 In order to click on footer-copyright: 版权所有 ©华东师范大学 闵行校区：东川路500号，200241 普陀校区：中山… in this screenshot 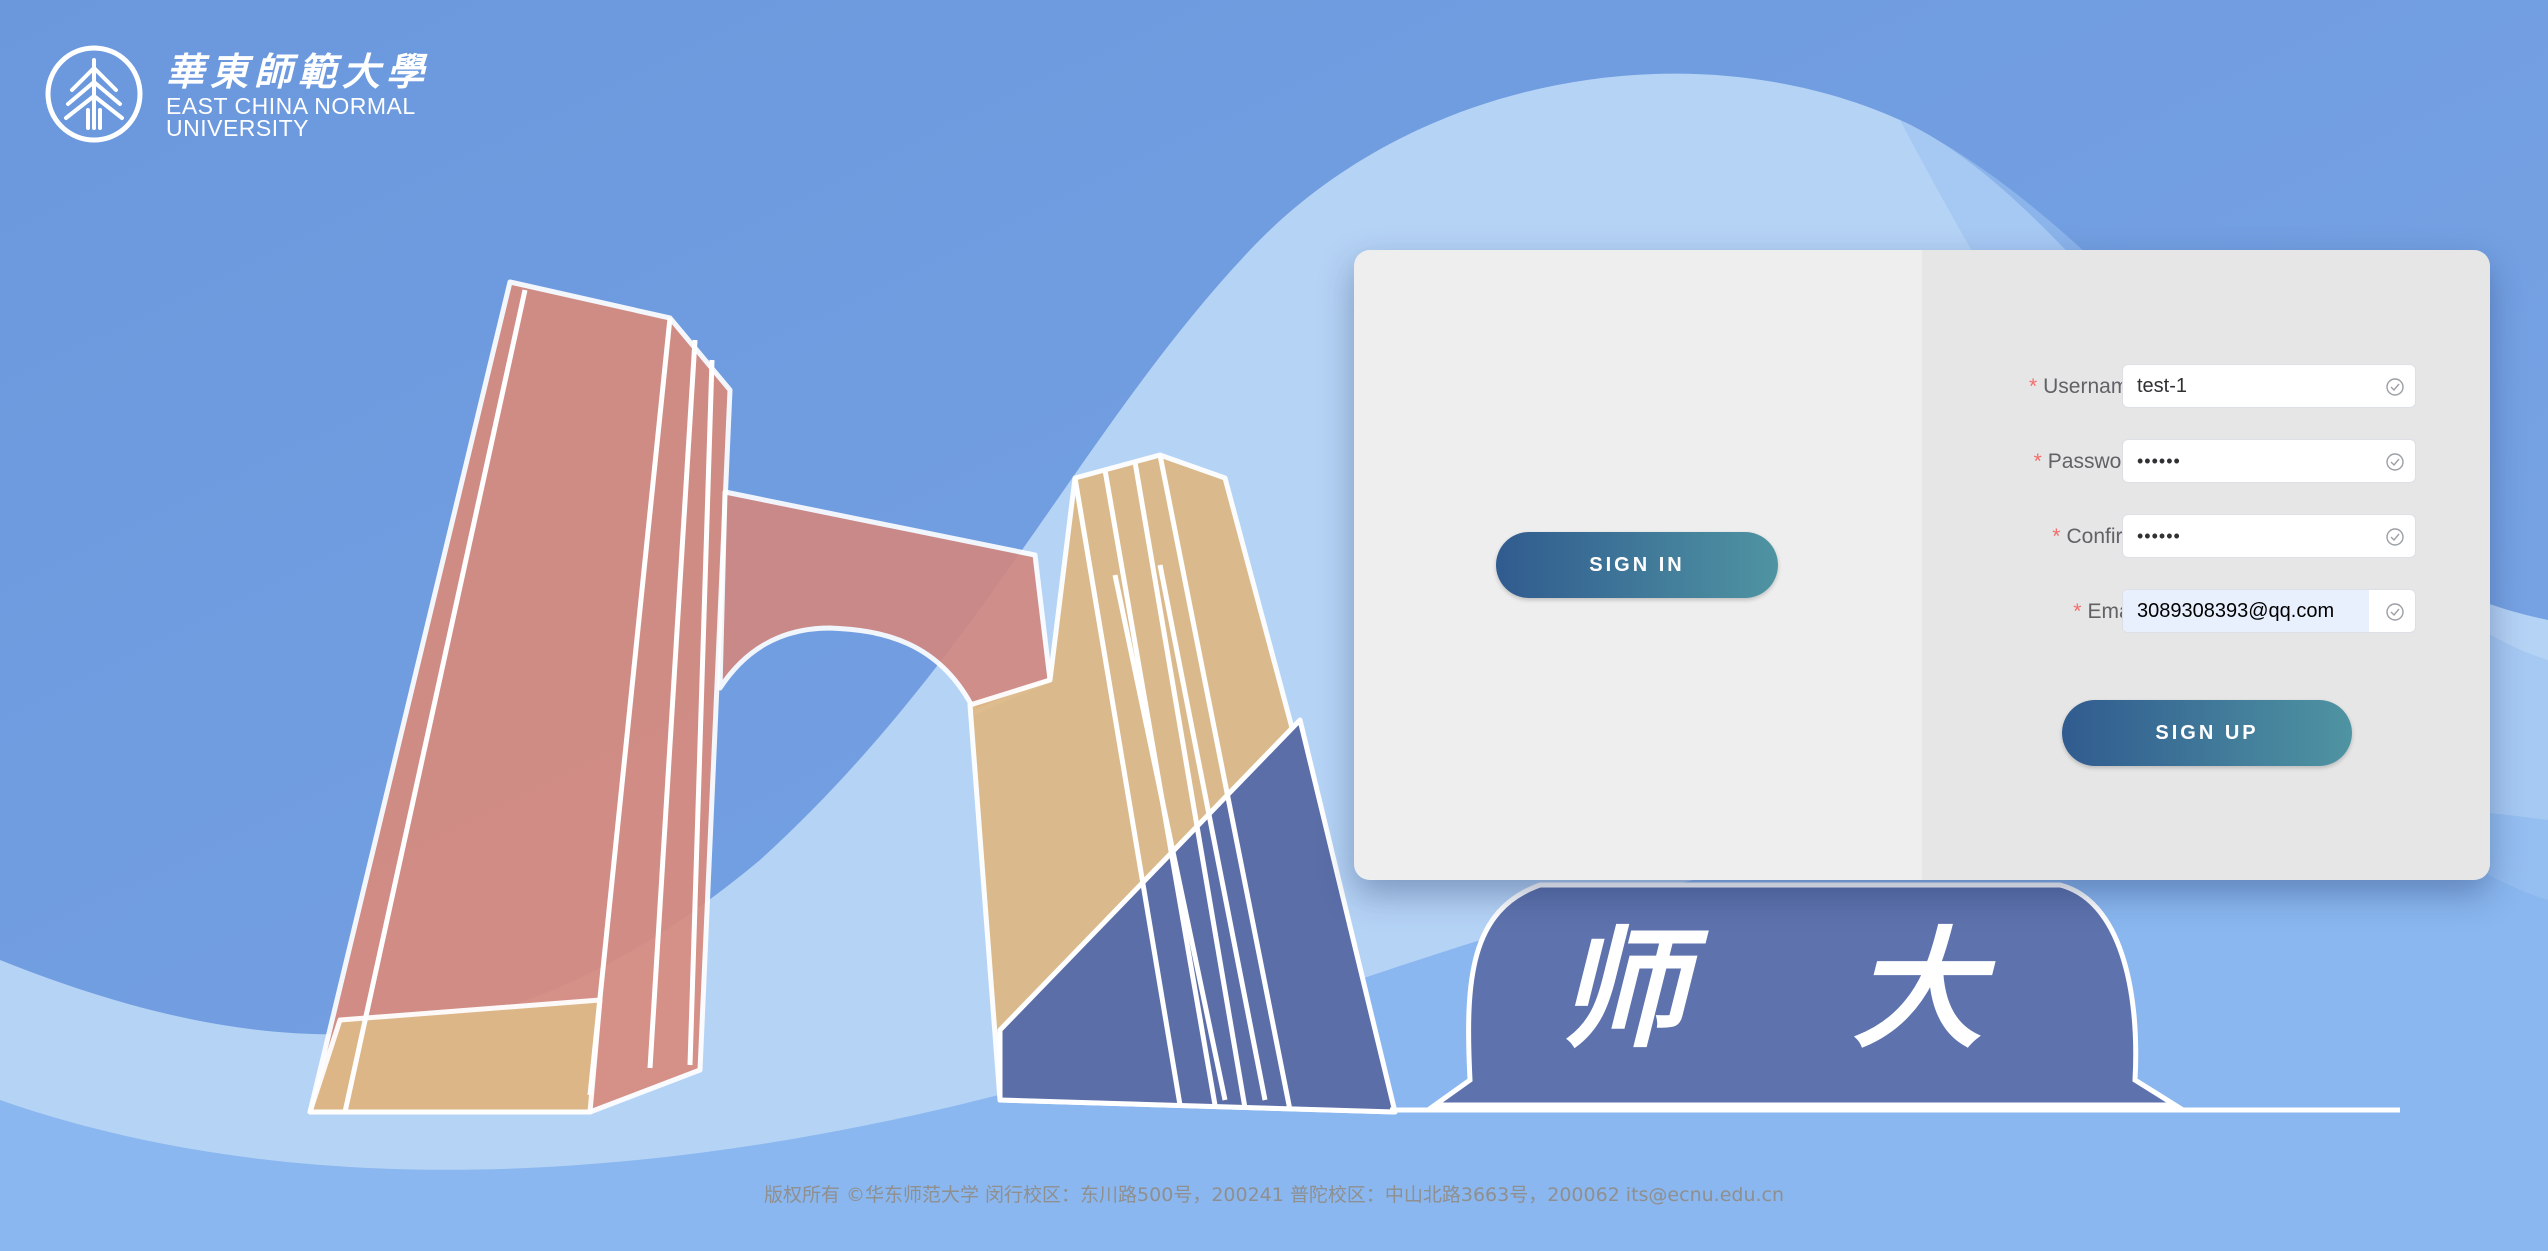, I will do `click(1274, 1195)`.